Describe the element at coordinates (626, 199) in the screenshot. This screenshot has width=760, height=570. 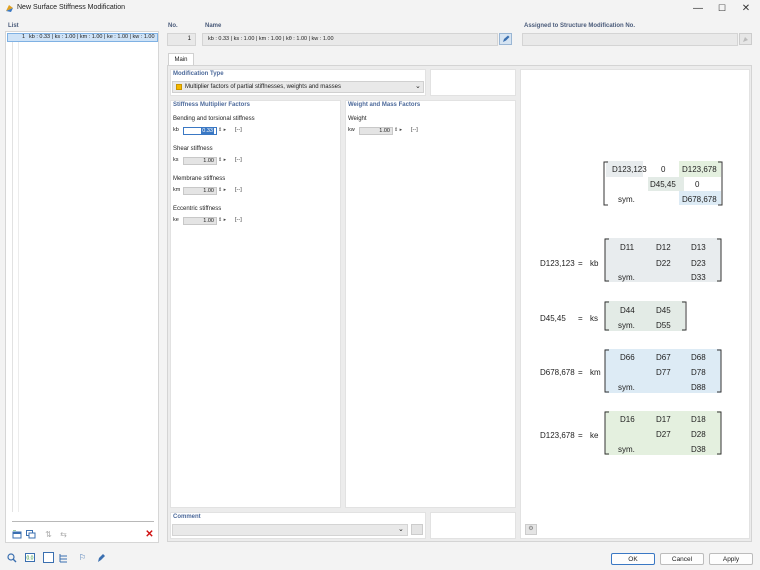
I see `overall-sym: sym.` at that location.